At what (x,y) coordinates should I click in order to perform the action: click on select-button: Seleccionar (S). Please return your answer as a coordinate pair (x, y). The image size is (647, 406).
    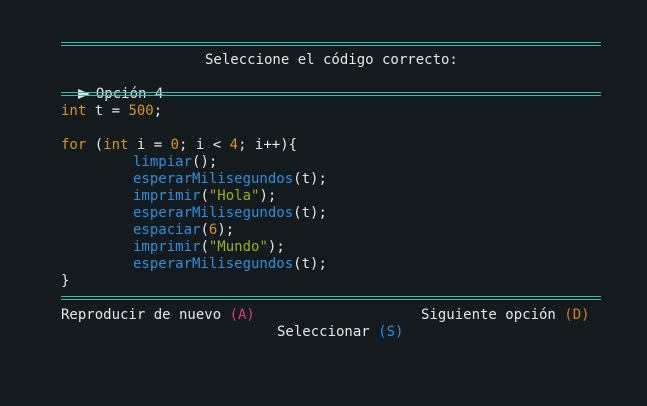
    Looking at the image, I should click on (340, 332).